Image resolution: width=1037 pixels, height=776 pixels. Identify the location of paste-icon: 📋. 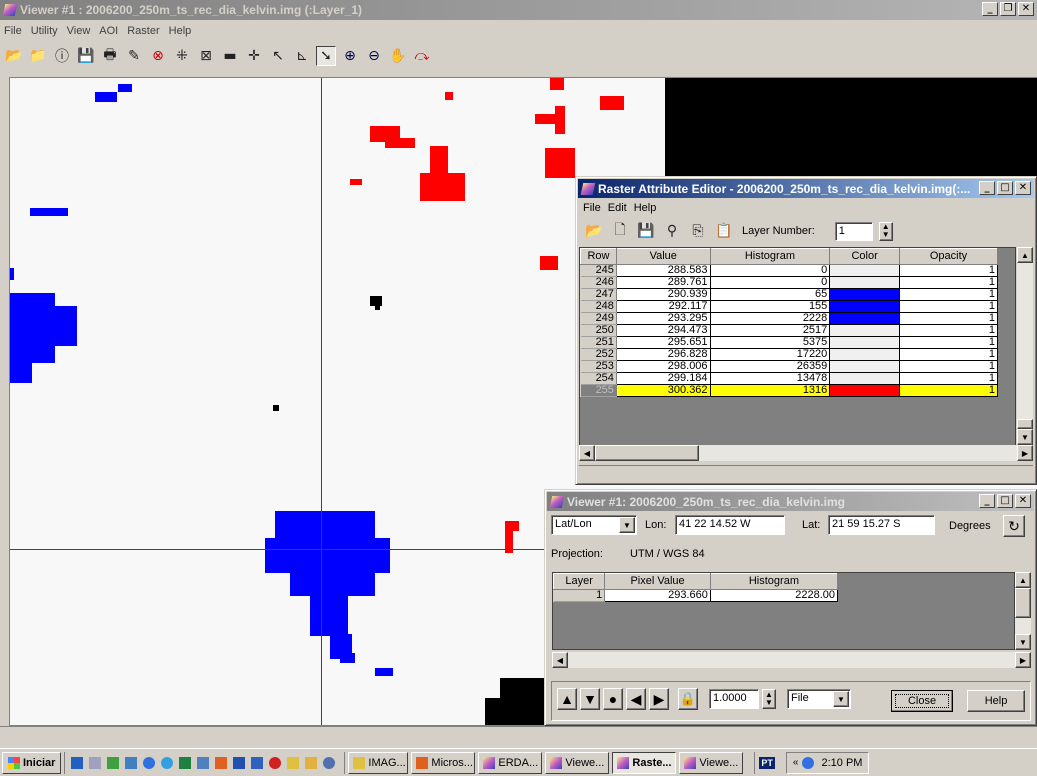
(724, 231).